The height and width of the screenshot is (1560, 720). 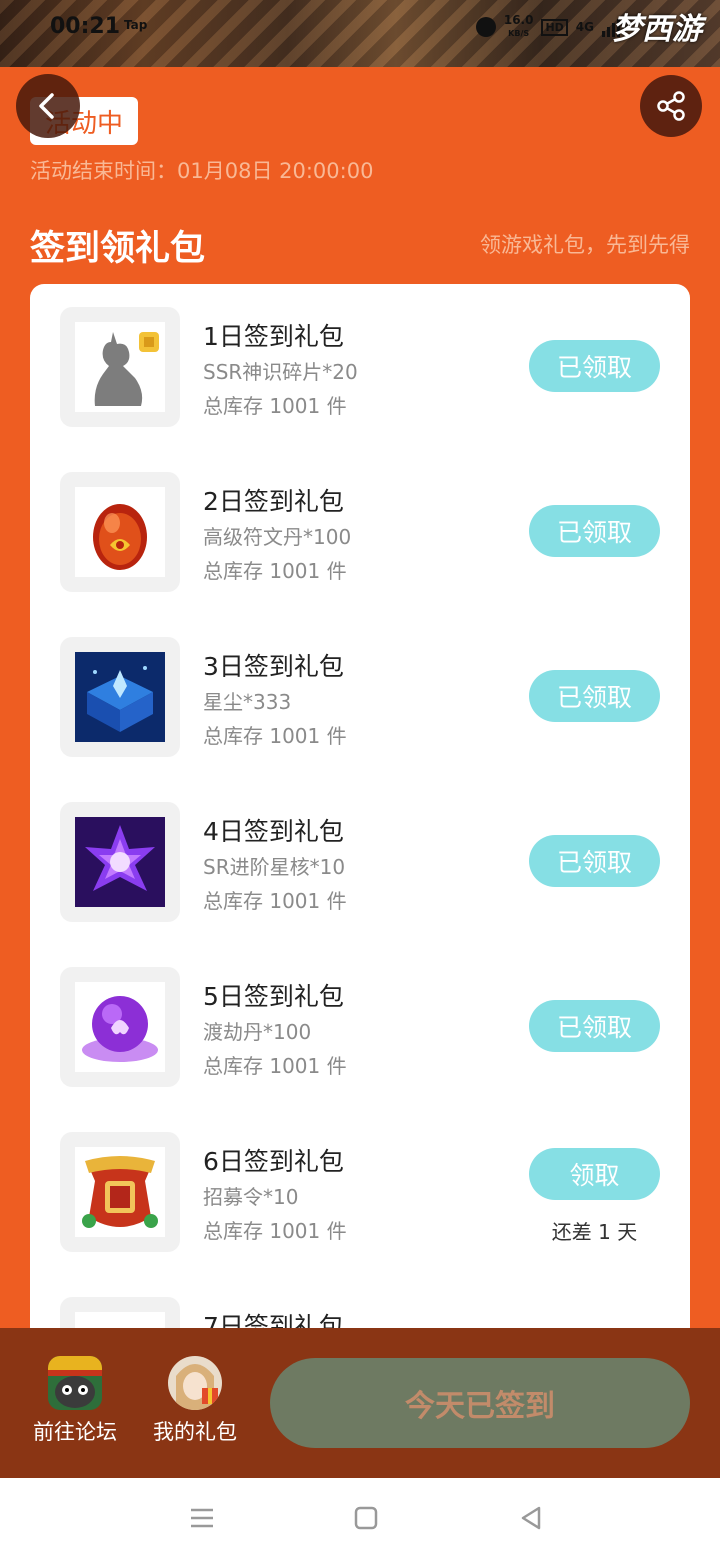 What do you see at coordinates (277, 537) in the screenshot?
I see `gift-item: 高级符文丹*100` at bounding box center [277, 537].